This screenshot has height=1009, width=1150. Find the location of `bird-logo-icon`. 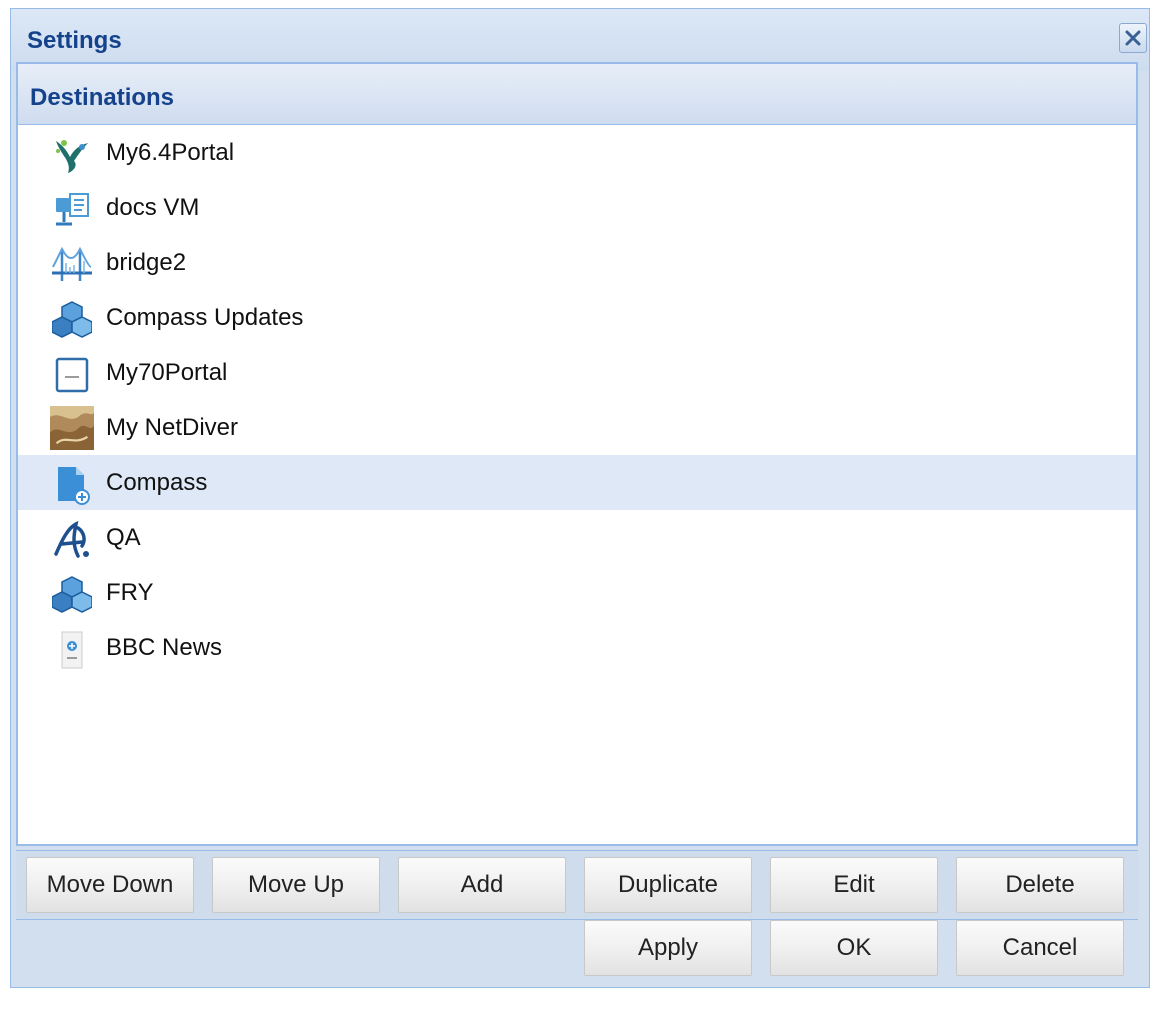

bird-logo-icon is located at coordinates (72, 156).